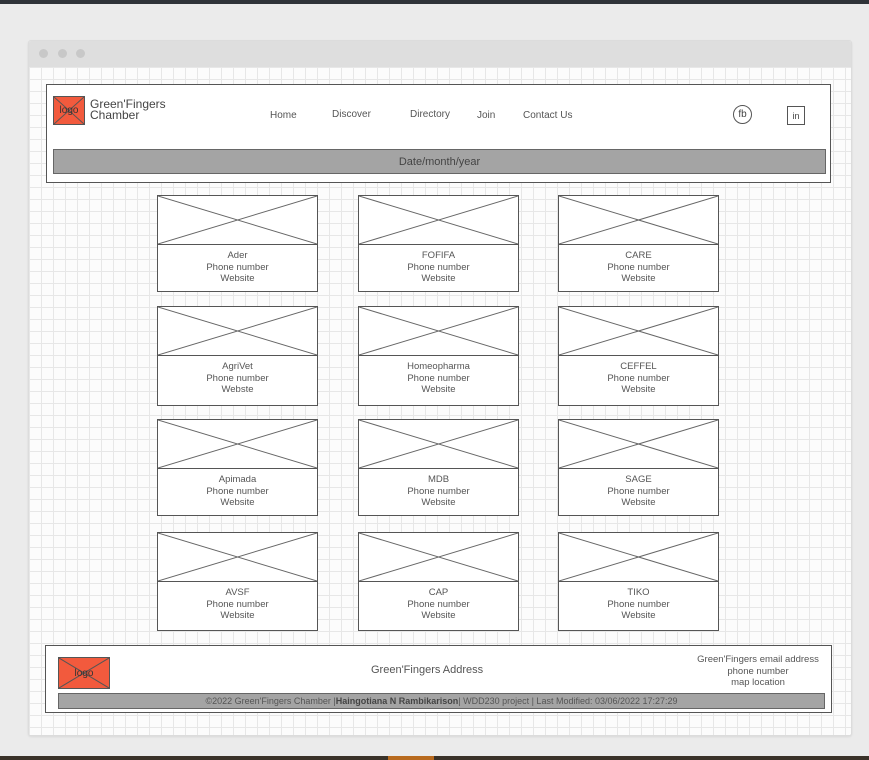 The width and height of the screenshot is (869, 760). I want to click on member-info: Apimada Phone number Website, so click(237, 491).